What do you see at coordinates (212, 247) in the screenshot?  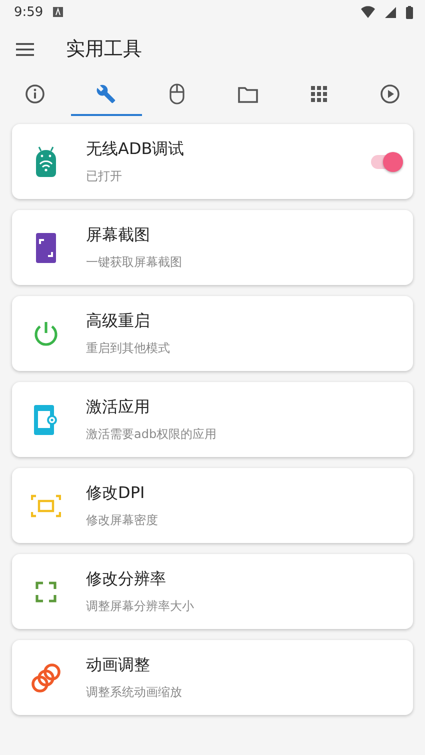 I see `tool-card: 屏幕截图 一键获取屏幕截图` at bounding box center [212, 247].